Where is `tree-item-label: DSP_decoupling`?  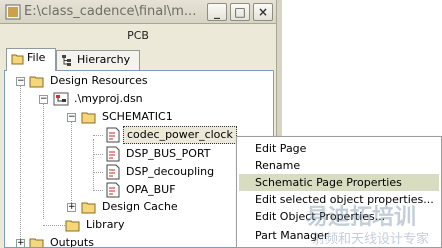 tree-item-label: DSP_decoupling is located at coordinates (170, 171).